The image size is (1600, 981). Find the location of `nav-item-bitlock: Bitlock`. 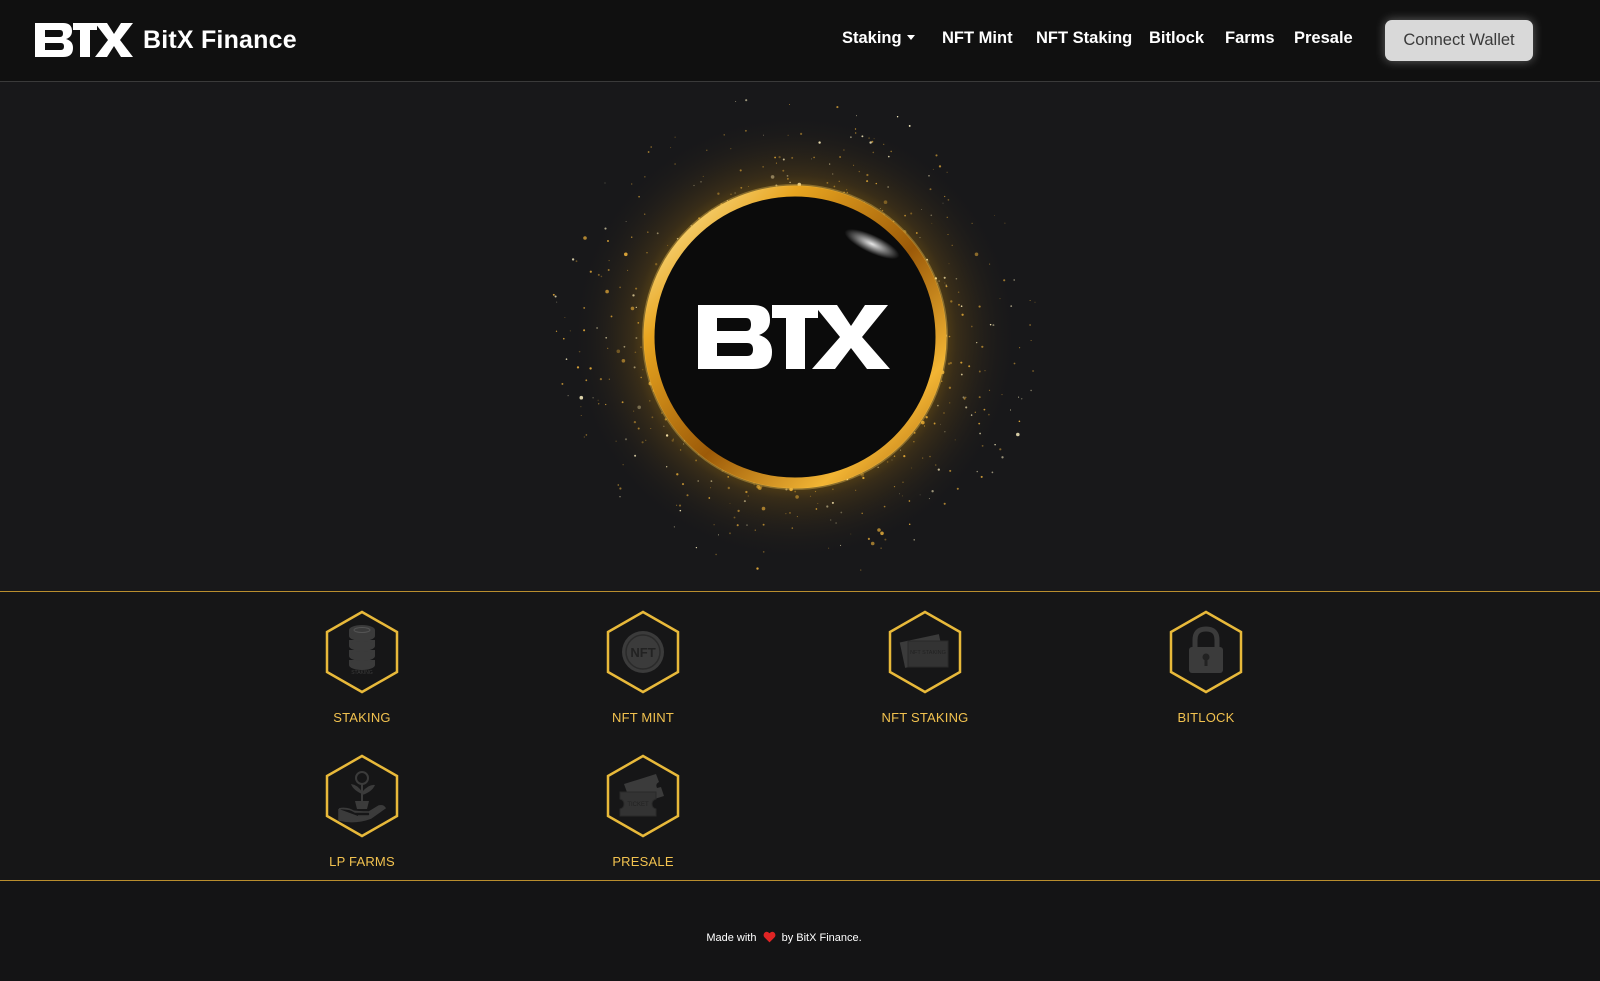

nav-item-bitlock: Bitlock is located at coordinates (1176, 38).